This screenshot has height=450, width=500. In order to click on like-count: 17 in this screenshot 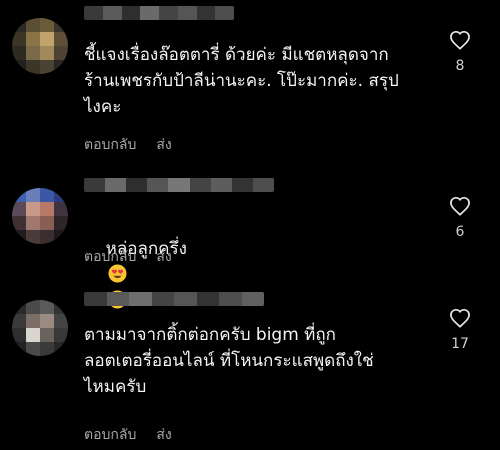, I will do `click(460, 344)`.